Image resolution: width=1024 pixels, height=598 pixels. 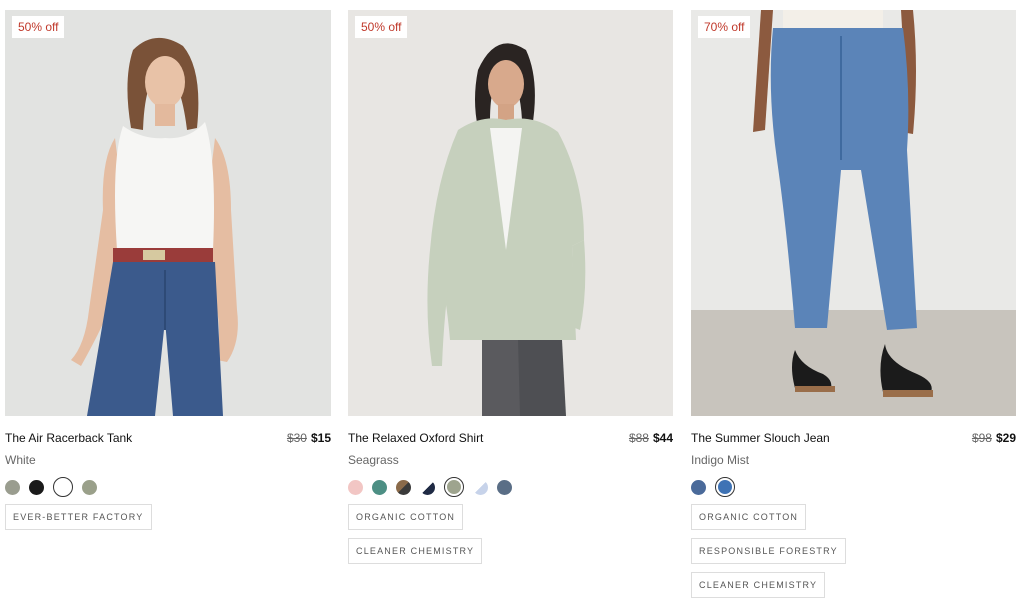 I want to click on tag-badge: RESPONSIBLE FORESTRY, so click(x=768, y=551).